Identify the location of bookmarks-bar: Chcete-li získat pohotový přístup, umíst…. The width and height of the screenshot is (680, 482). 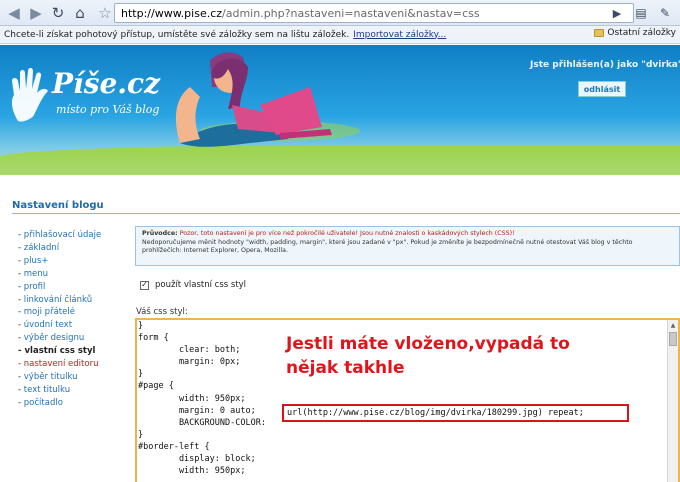
(340, 35).